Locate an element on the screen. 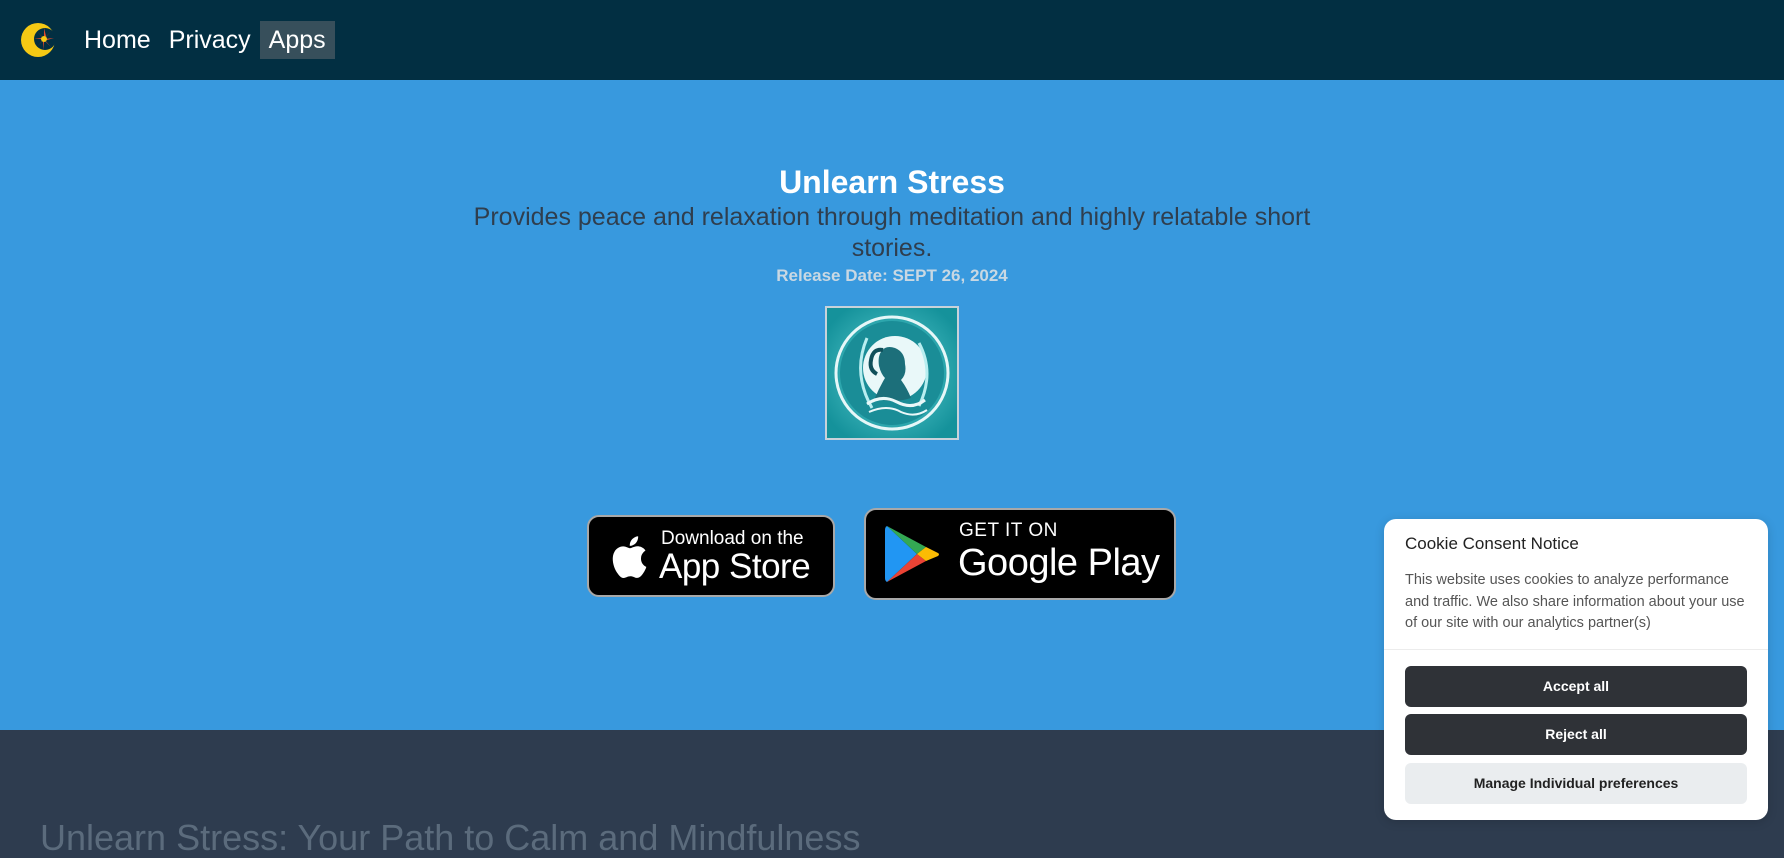  nav-link-privacy: Privacy is located at coordinates (210, 40).